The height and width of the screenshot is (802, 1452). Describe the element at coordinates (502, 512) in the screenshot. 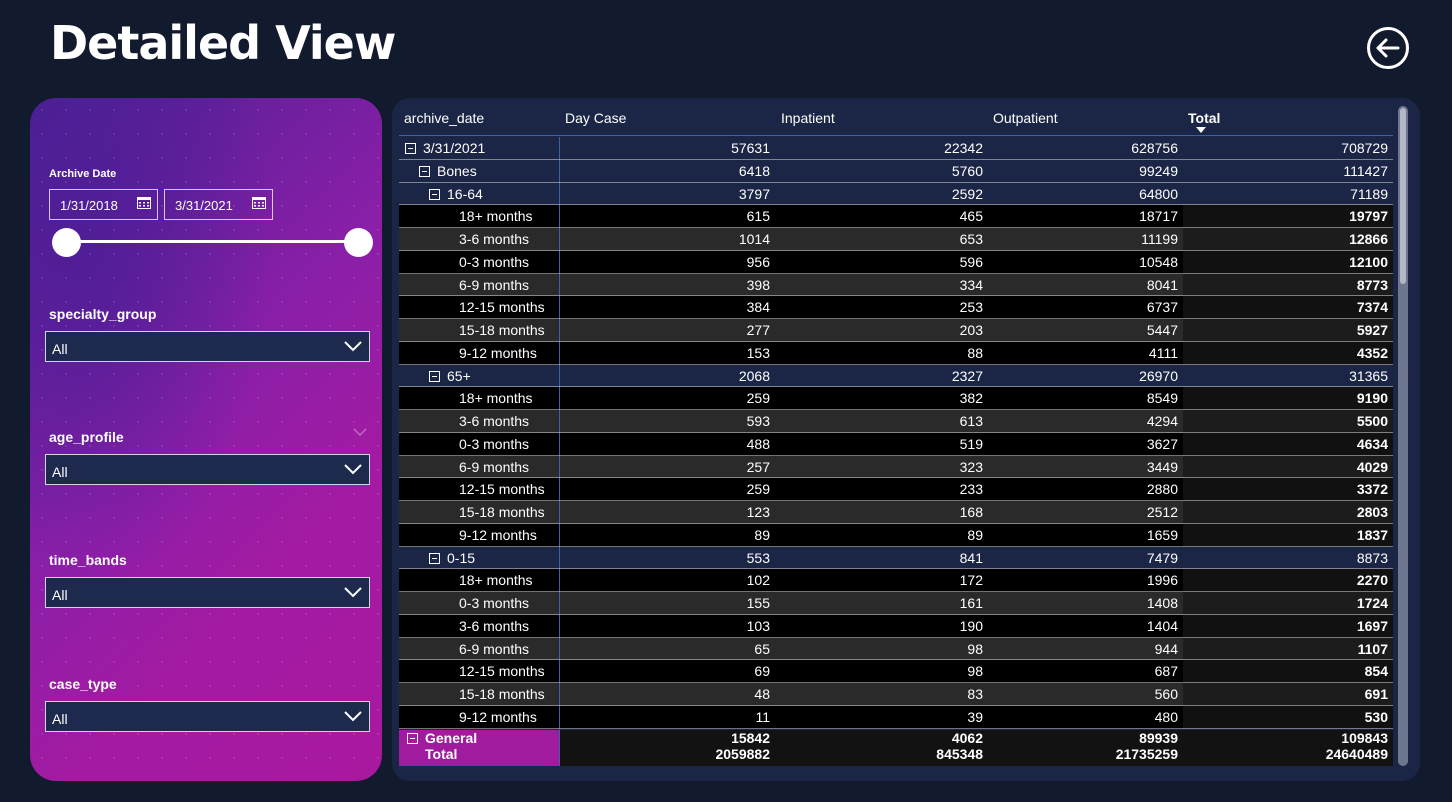

I see `row-label: 15-18 months` at that location.